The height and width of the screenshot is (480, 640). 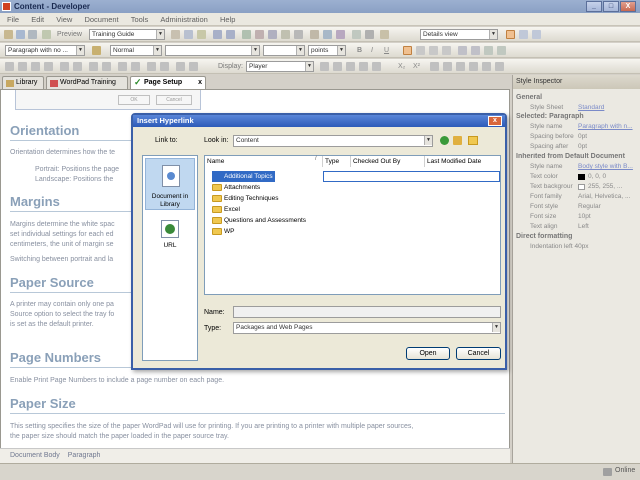 What do you see at coordinates (434, 66) in the screenshot?
I see `special-char-icon` at bounding box center [434, 66].